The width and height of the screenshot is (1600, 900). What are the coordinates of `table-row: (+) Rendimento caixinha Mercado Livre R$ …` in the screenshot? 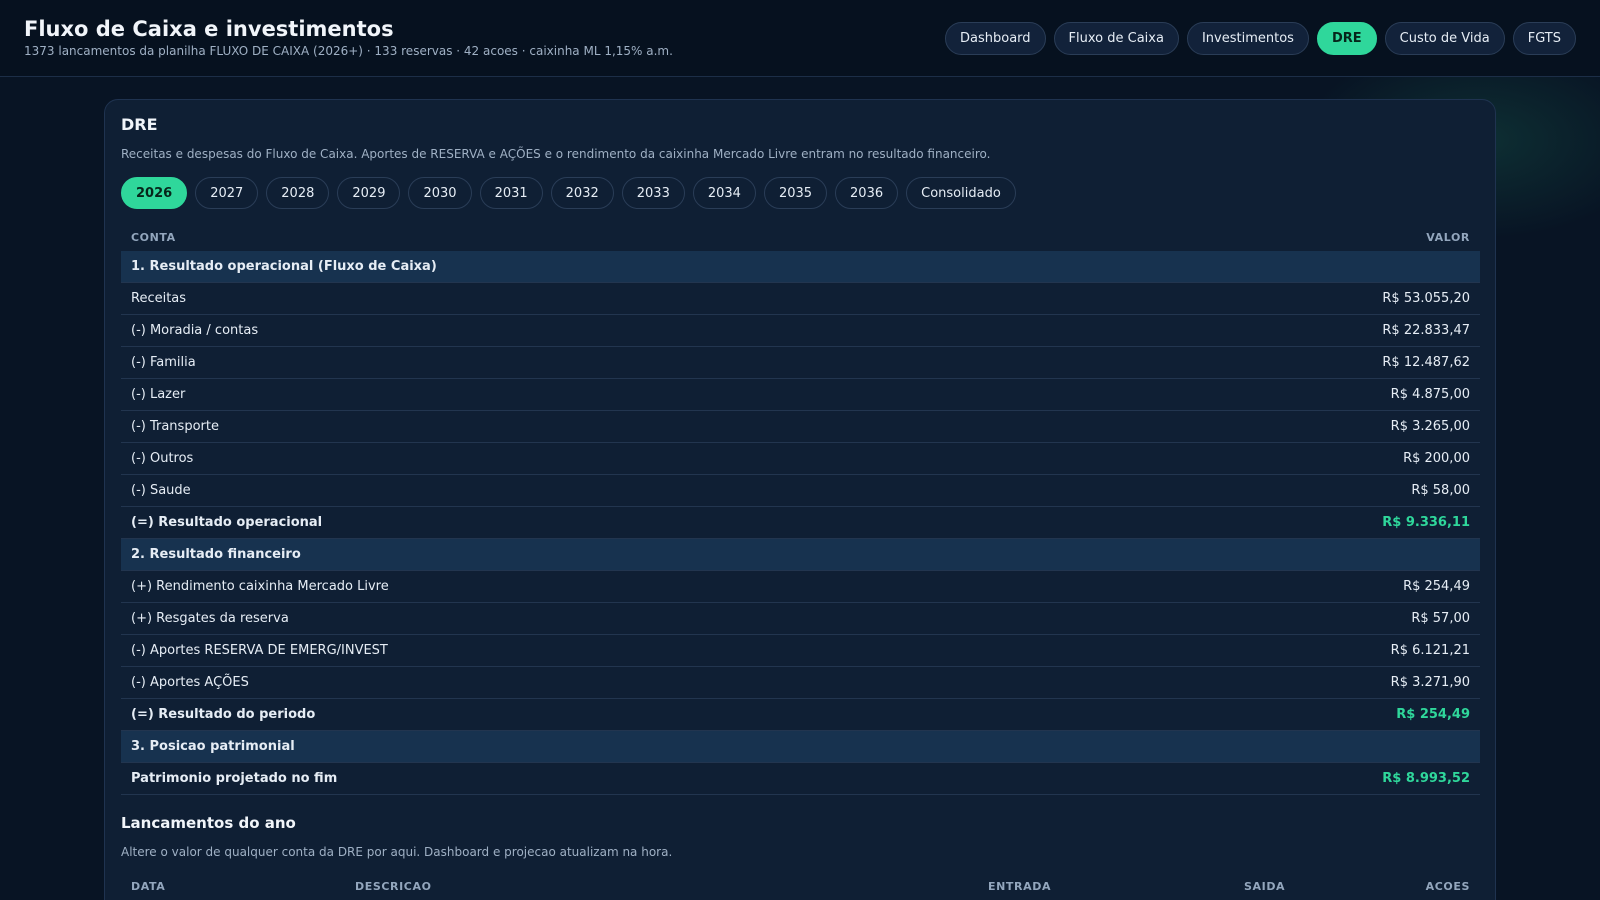 It's located at (800, 587).